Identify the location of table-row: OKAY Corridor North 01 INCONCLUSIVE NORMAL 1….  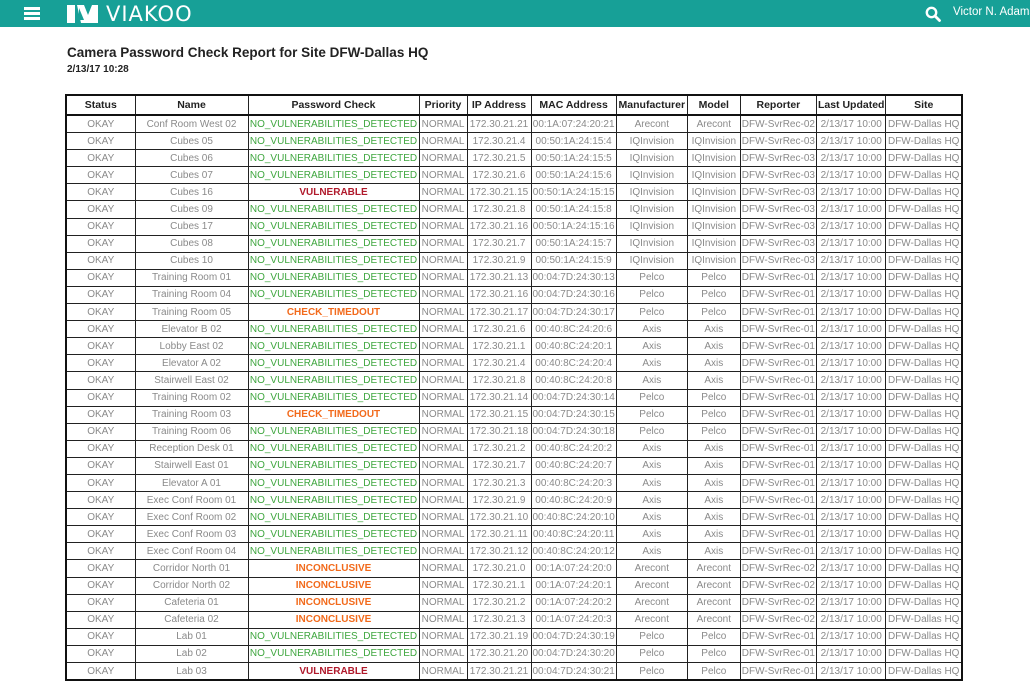
(514, 568).